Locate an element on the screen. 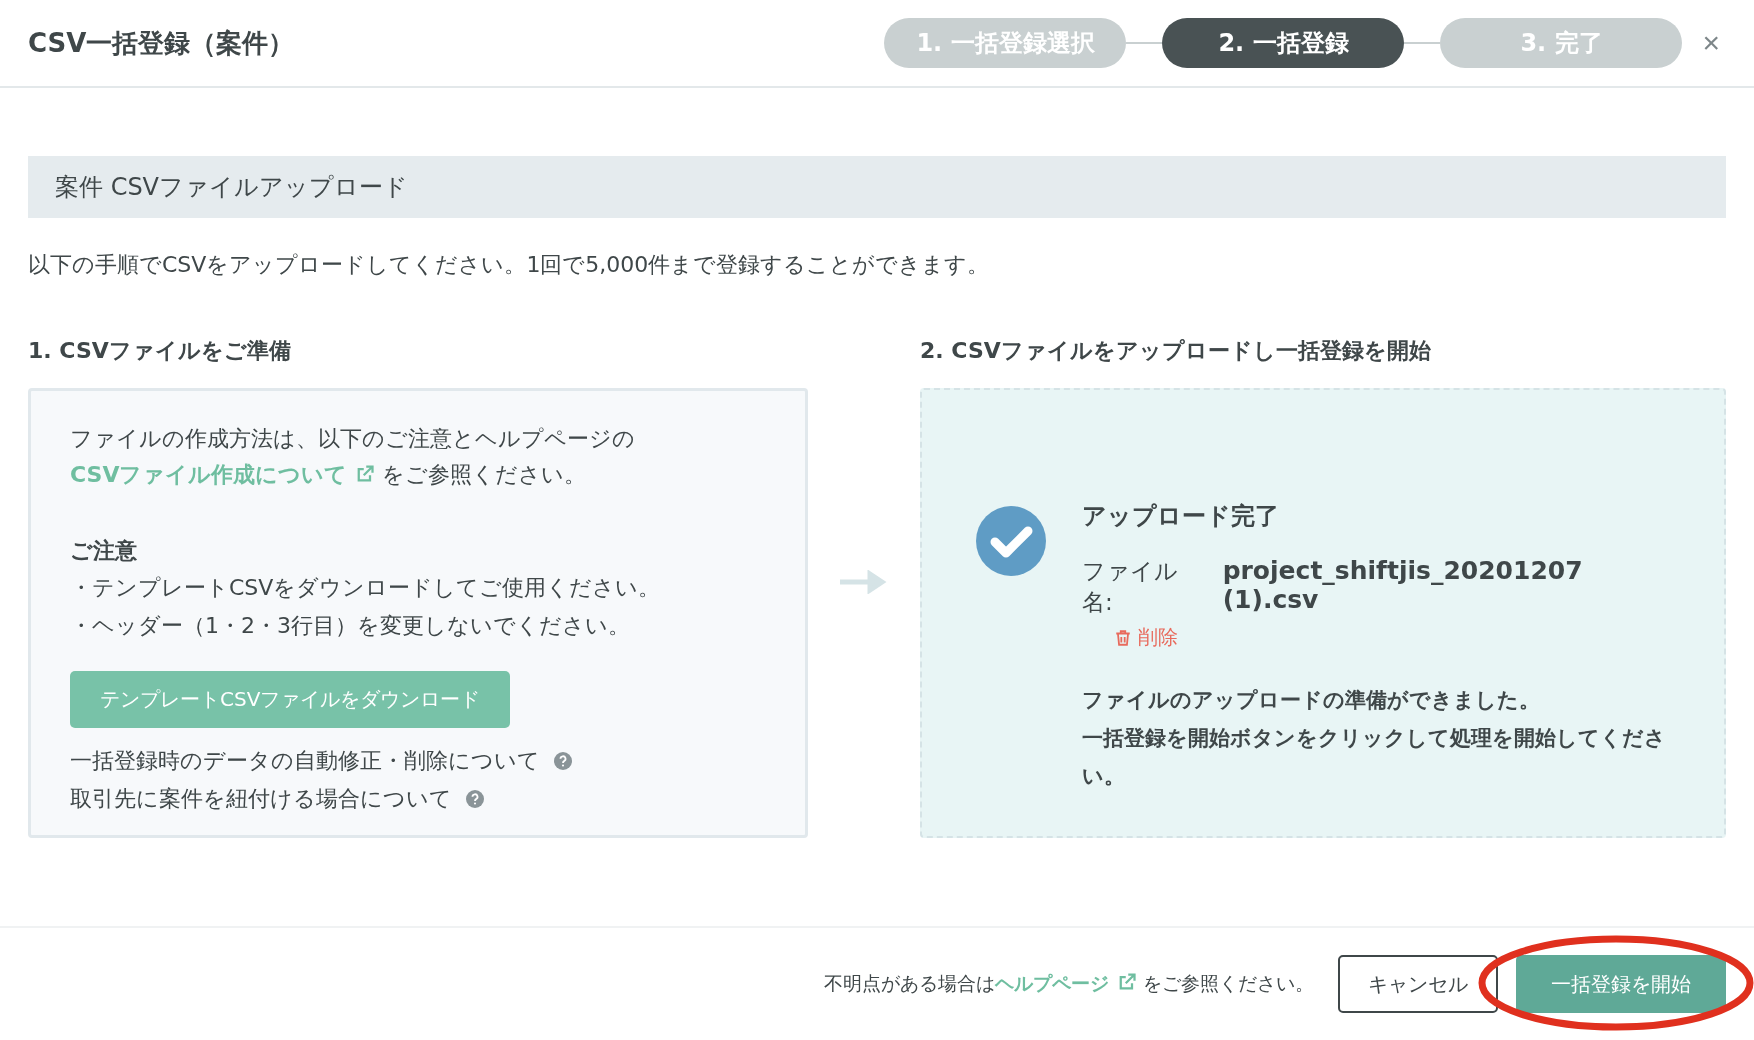  footer-help-text: 不明点がある場合はヘルプページ をご参照ください。 is located at coordinates (1068, 983).